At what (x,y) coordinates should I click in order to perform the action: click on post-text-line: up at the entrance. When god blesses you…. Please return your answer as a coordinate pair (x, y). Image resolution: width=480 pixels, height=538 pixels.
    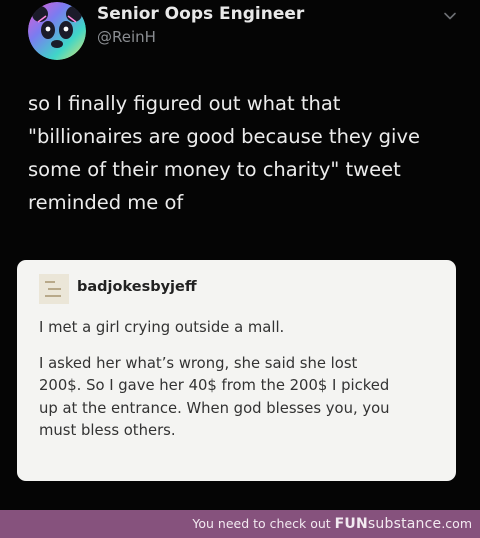
    Looking at the image, I should click on (214, 408).